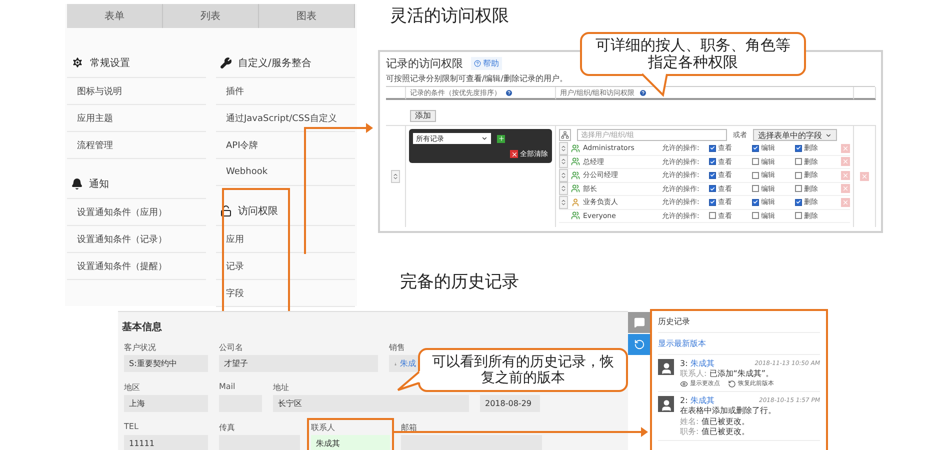 The image size is (950, 450). I want to click on form-field: 朱成, so click(405, 363).